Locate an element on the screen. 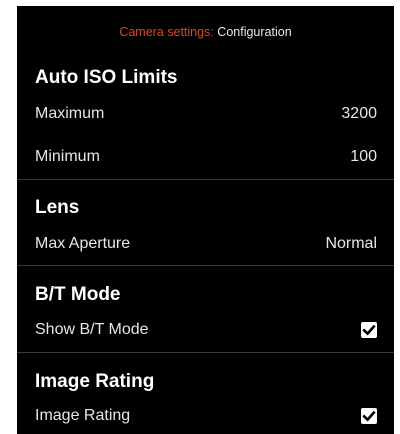 This screenshot has width=400, height=434. setting-value: Normal is located at coordinates (351, 243).